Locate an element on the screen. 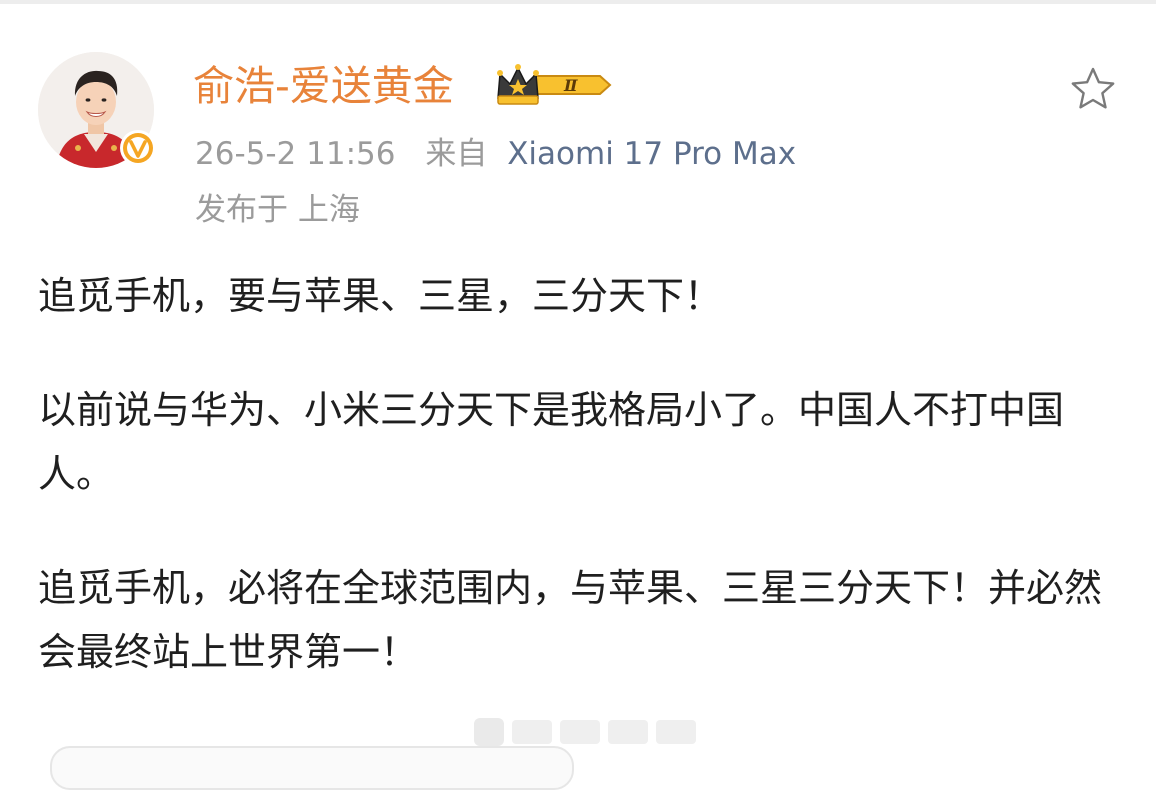 The image size is (1156, 790). source-label: 来自 is located at coordinates (456, 154).